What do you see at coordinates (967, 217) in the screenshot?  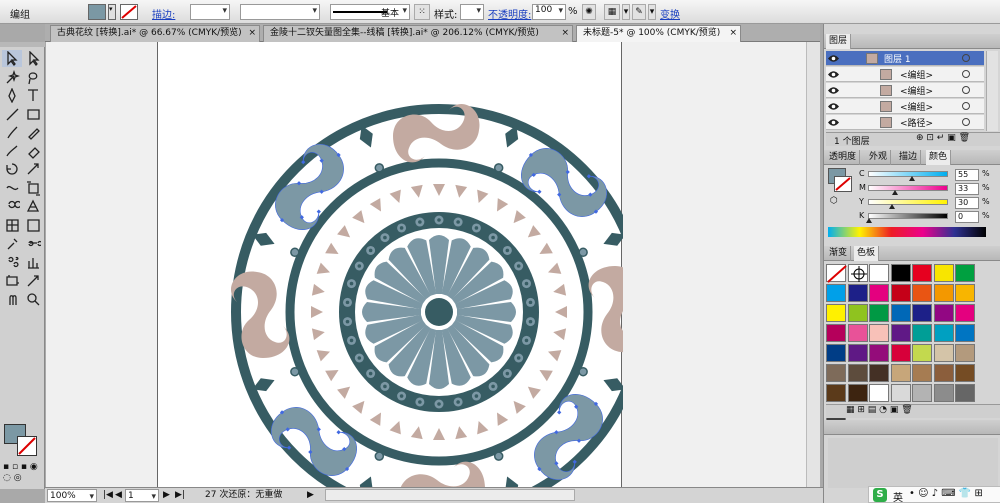 I see `channel-value-input: 0` at bounding box center [967, 217].